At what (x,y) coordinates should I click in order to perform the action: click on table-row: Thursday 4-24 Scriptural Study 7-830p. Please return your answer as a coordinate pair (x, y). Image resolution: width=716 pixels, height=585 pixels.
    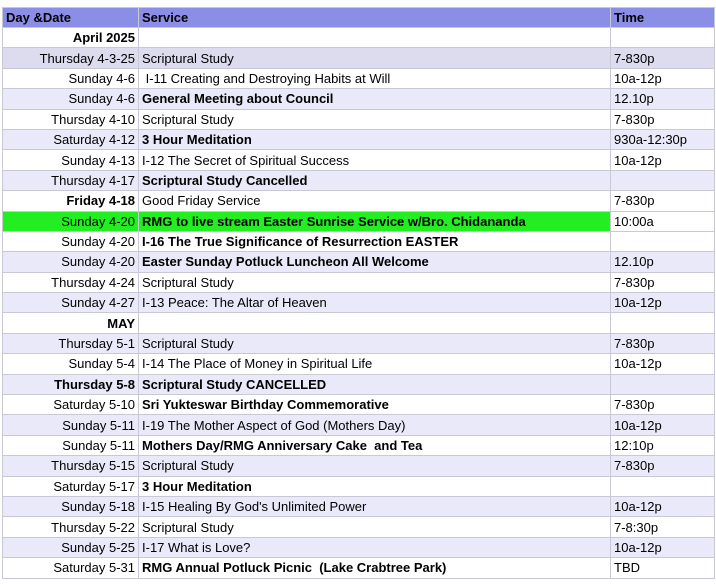
    Looking at the image, I should click on (358, 282).